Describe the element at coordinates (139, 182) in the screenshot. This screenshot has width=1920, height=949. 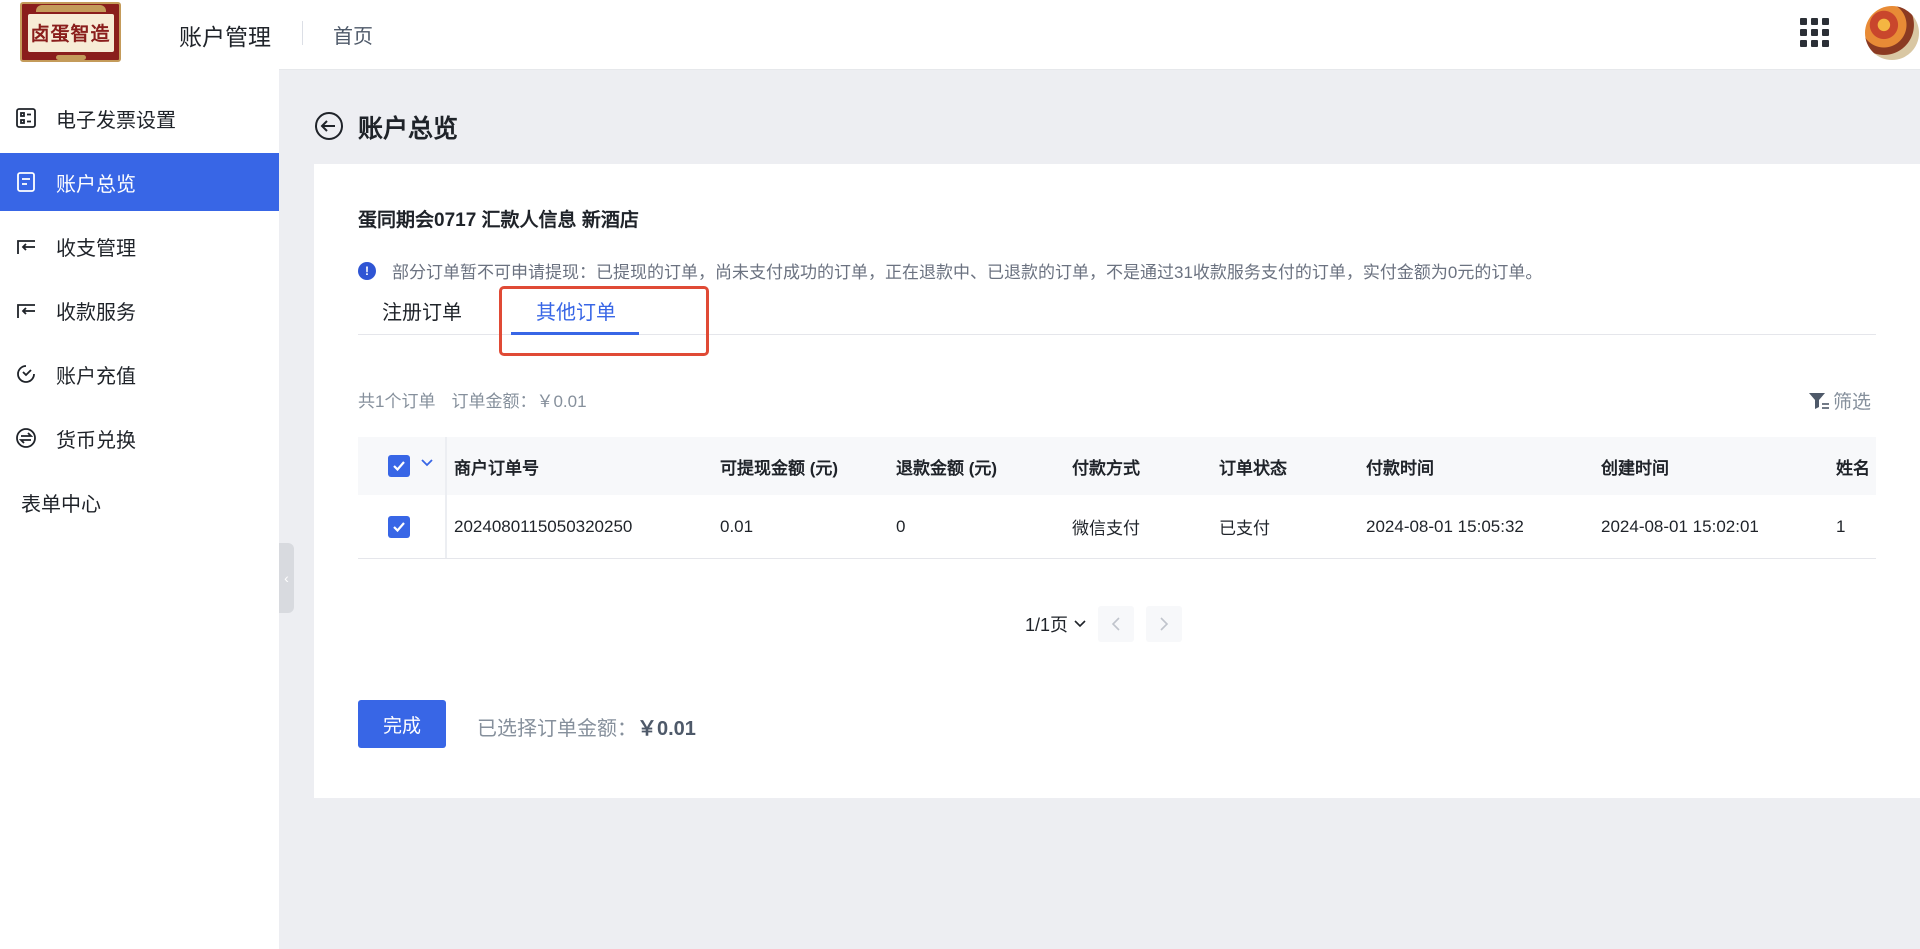
I see `sidebar-item-account-overview: 账户总览` at that location.